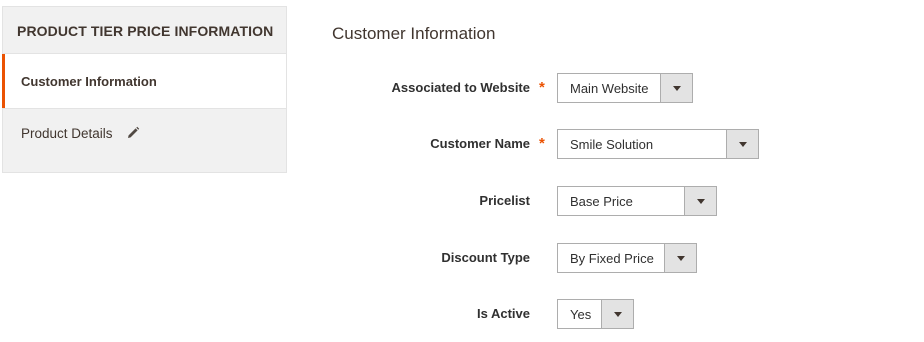 This screenshot has width=924, height=342. Describe the element at coordinates (460, 87) in the screenshot. I see `website-label: Associated to Website` at that location.